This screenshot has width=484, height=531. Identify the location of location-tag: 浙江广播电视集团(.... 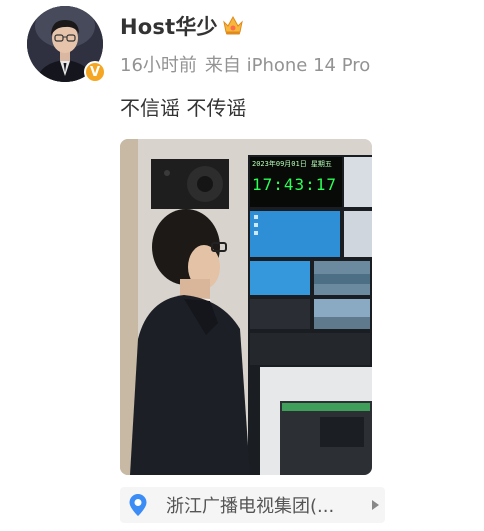
(252, 505).